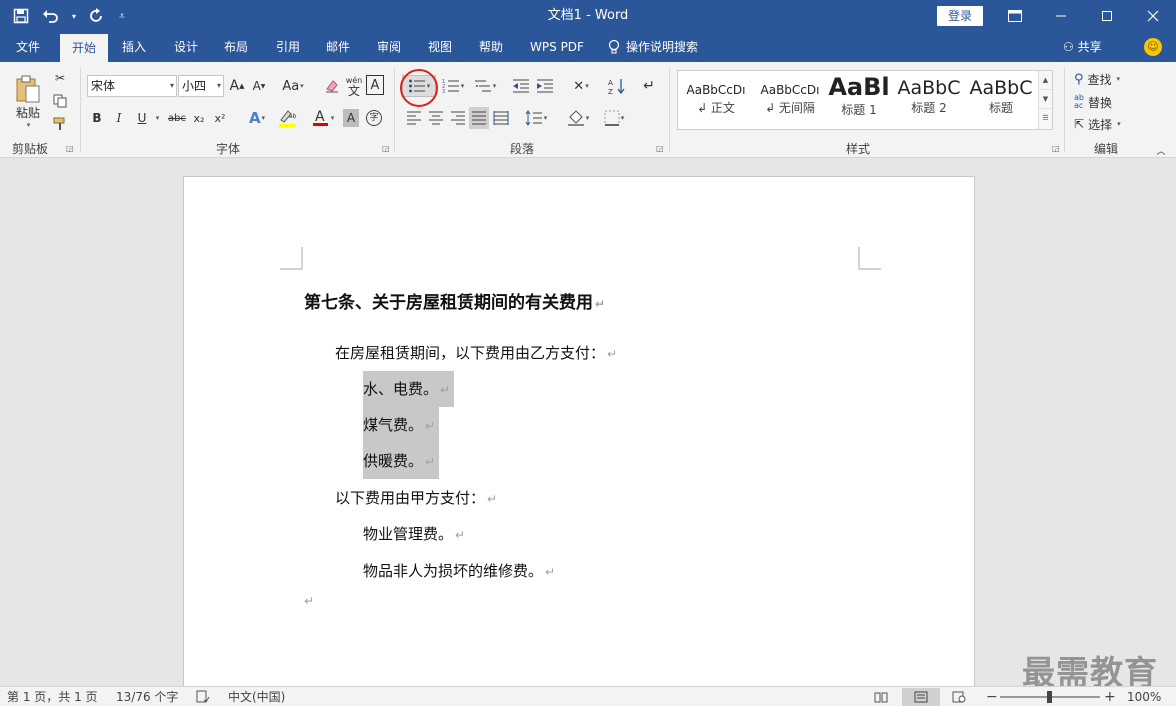 The image size is (1176, 706). I want to click on tab-file: 文件, so click(28, 47).